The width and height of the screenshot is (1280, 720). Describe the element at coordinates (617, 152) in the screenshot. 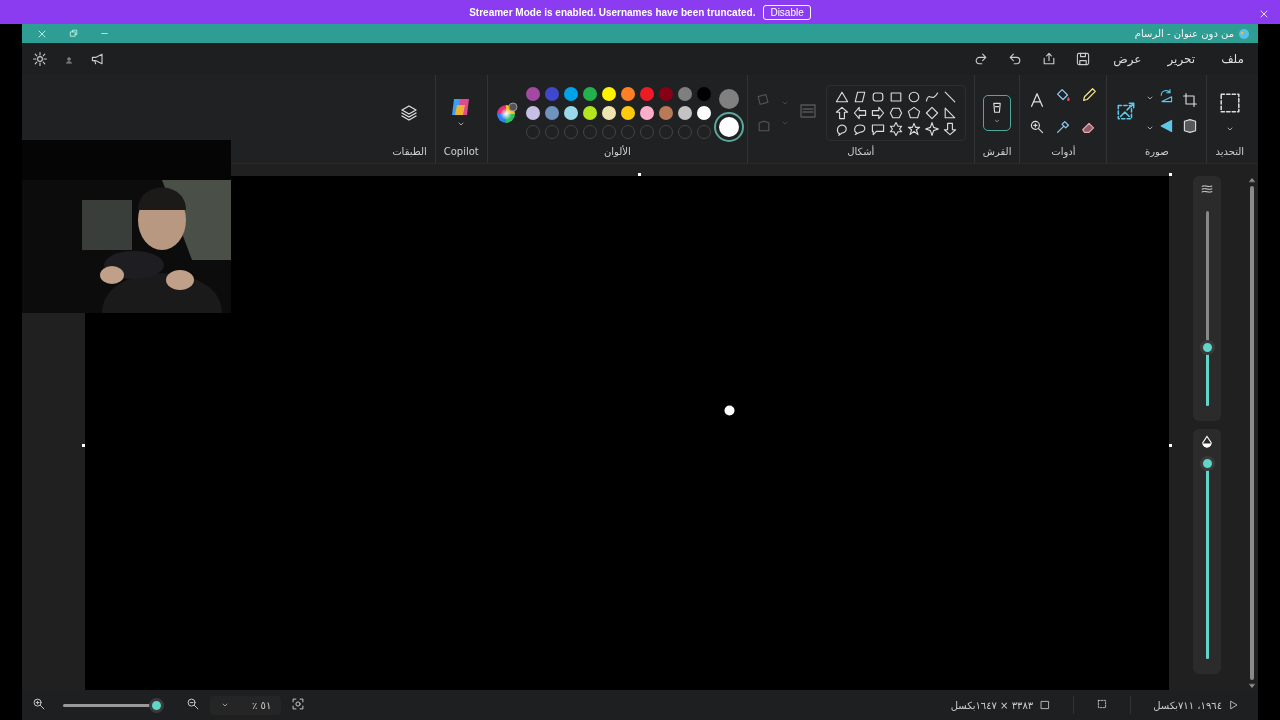

I see `group-label: الألوان` at that location.